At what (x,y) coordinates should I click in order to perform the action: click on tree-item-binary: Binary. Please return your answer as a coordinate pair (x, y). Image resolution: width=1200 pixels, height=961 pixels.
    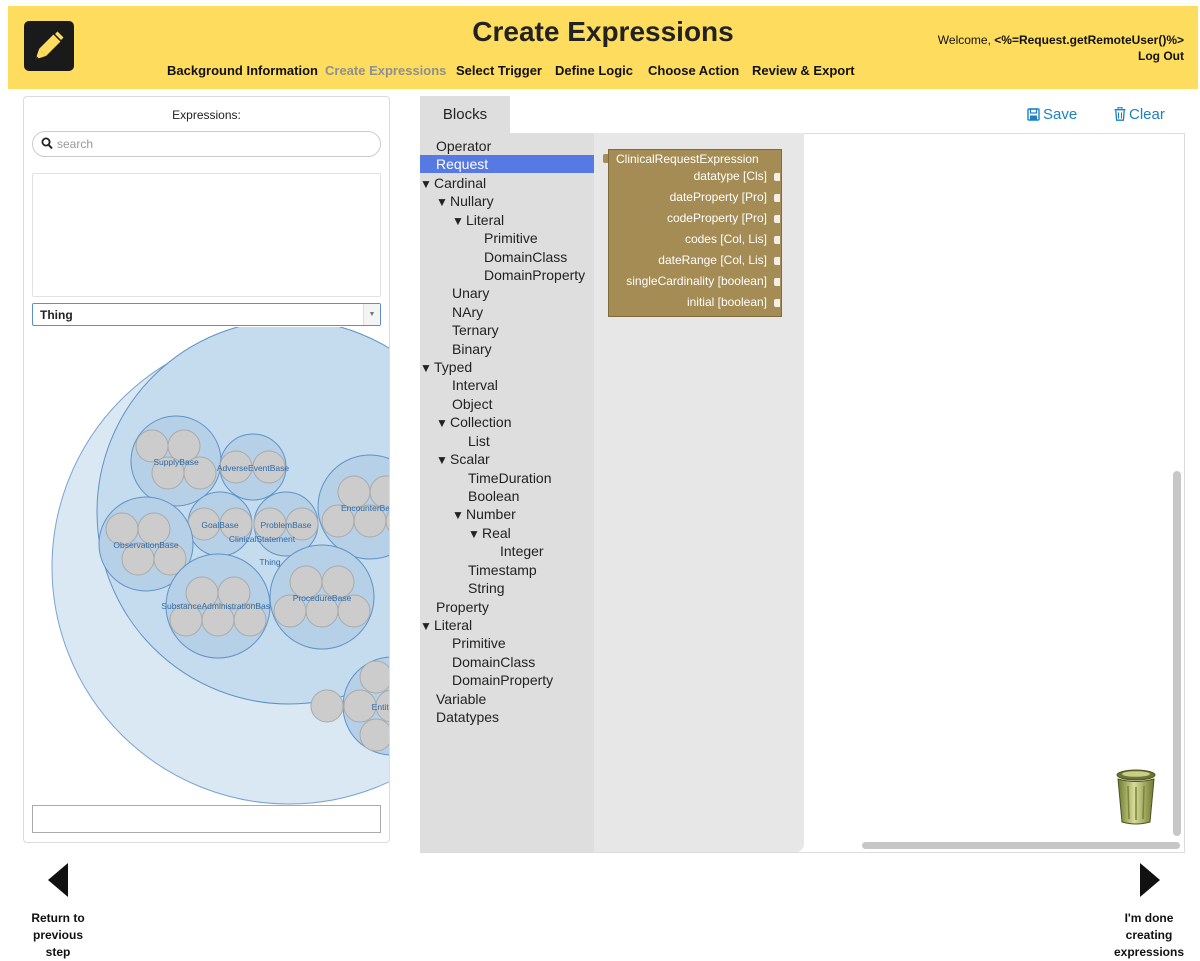
    Looking at the image, I should click on (472, 349).